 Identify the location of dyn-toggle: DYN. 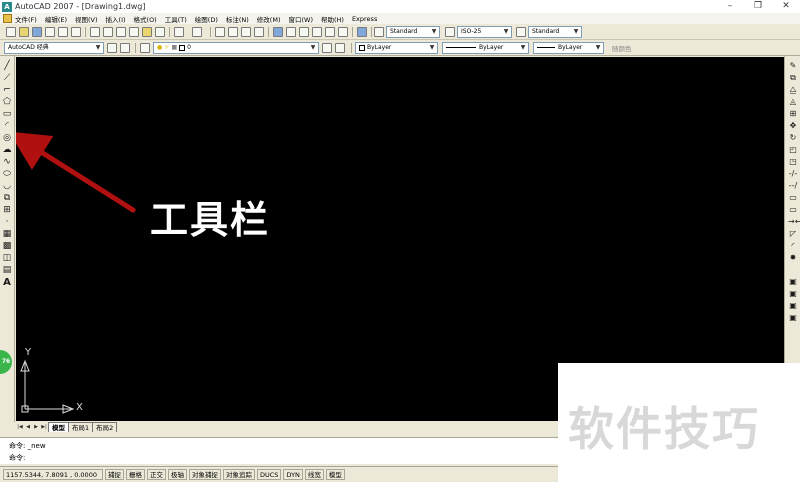
(293, 474).